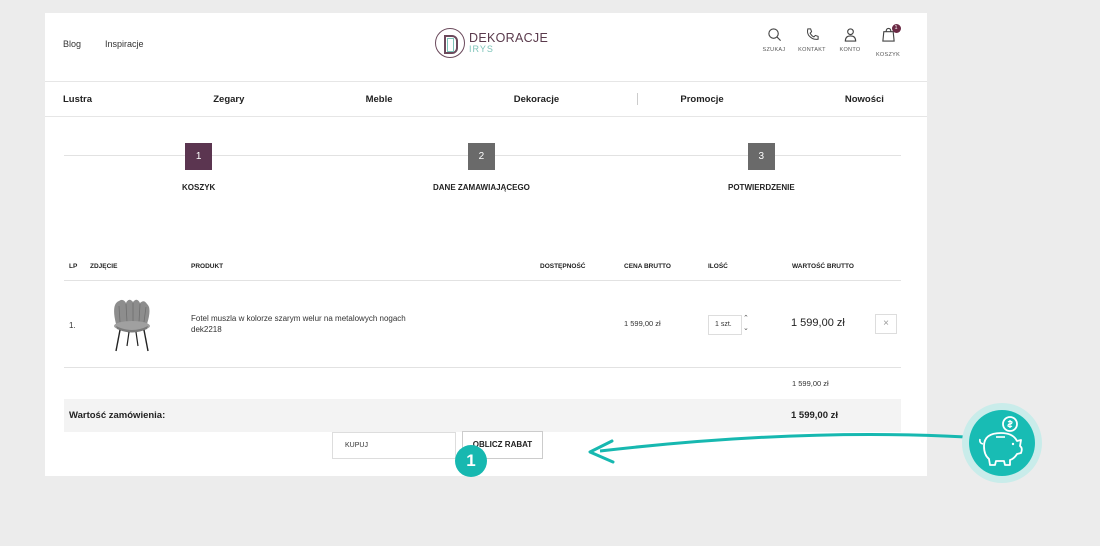 The height and width of the screenshot is (546, 1100). What do you see at coordinates (482, 280) in the screenshot?
I see `table-header-divider` at bounding box center [482, 280].